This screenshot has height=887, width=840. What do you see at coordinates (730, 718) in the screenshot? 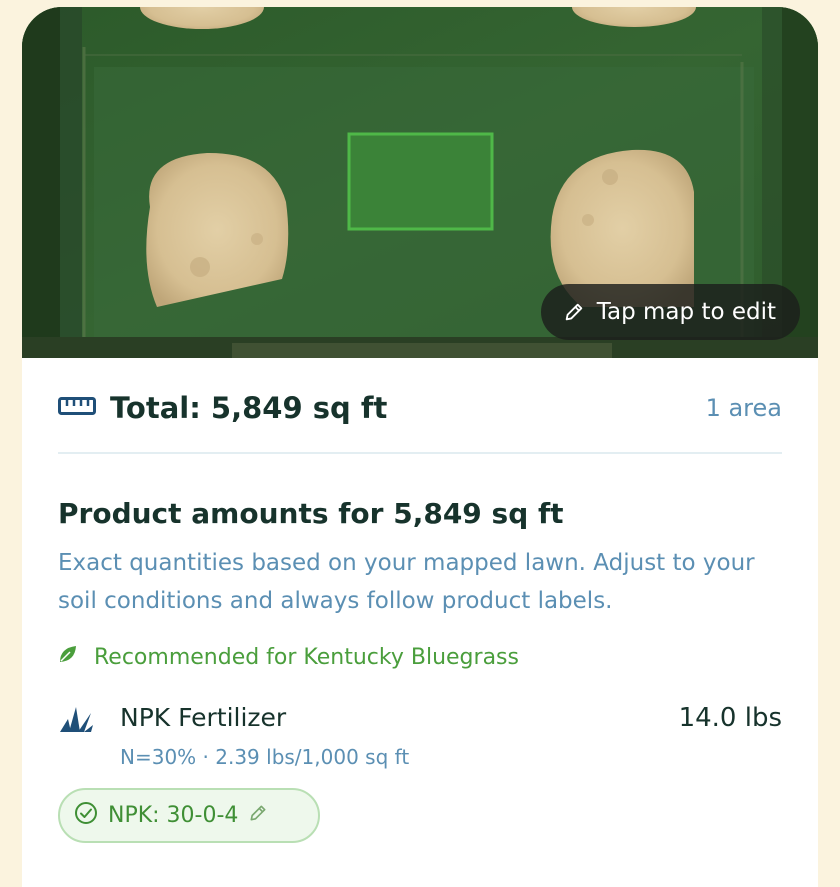
I see `product-amount: 14.0 lbs` at bounding box center [730, 718].